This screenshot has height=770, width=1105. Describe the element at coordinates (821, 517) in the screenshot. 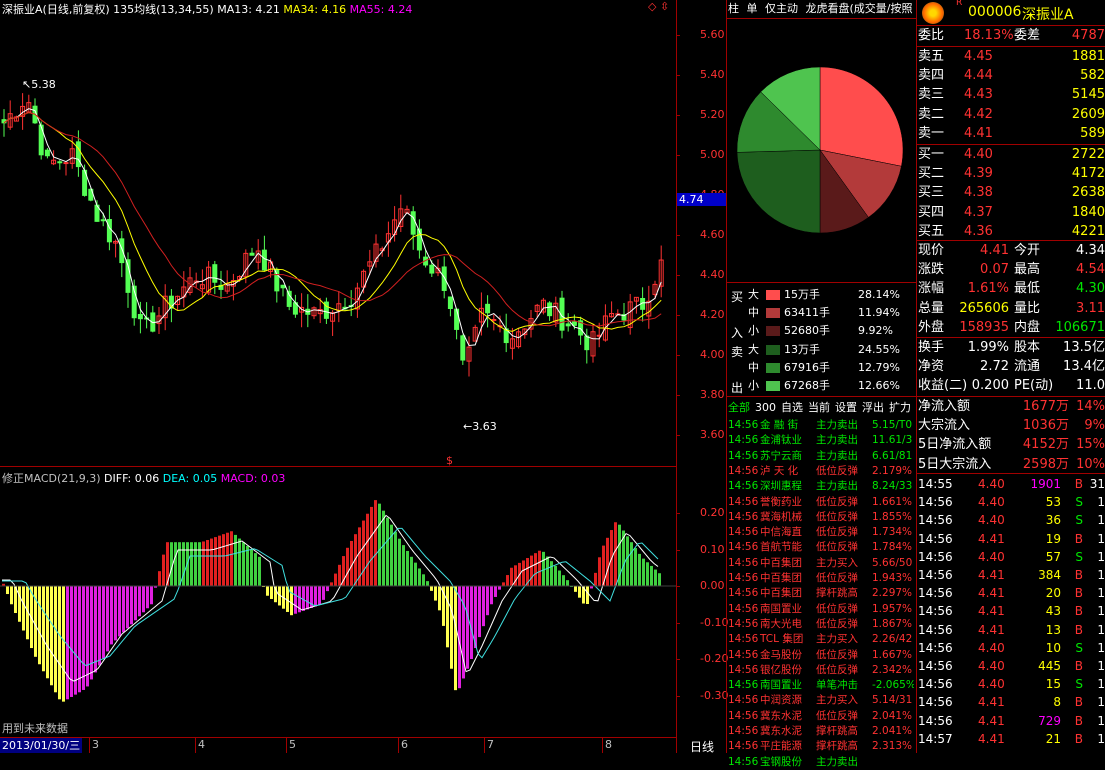

I see `signal-row: 14:56 冀海机械 低位反弹 1.855%` at that location.